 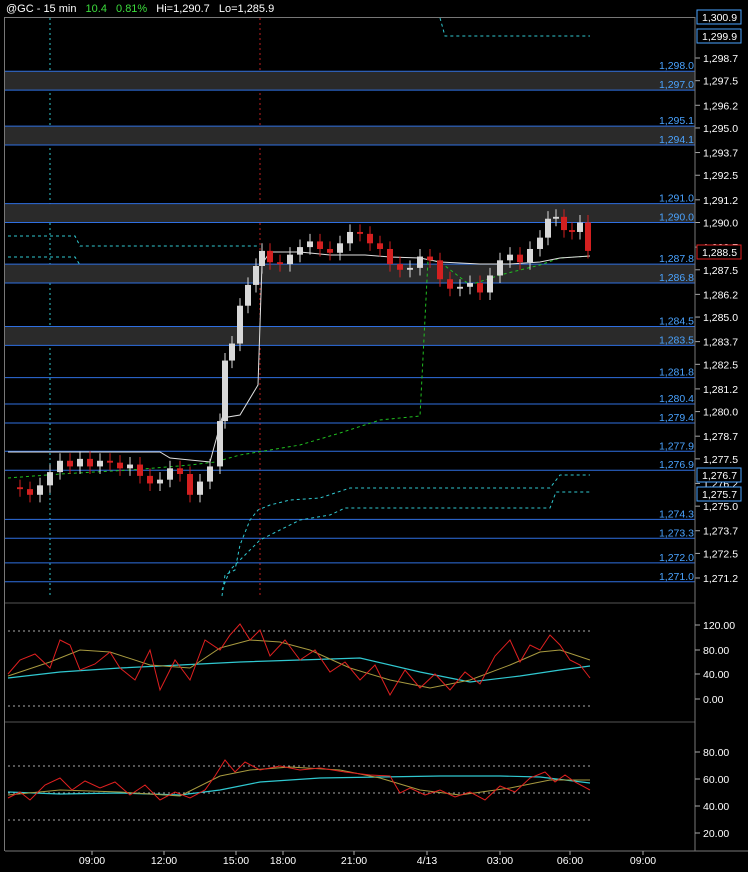 What do you see at coordinates (92, 861) in the screenshot?
I see `time-tick-label: 09:00` at bounding box center [92, 861].